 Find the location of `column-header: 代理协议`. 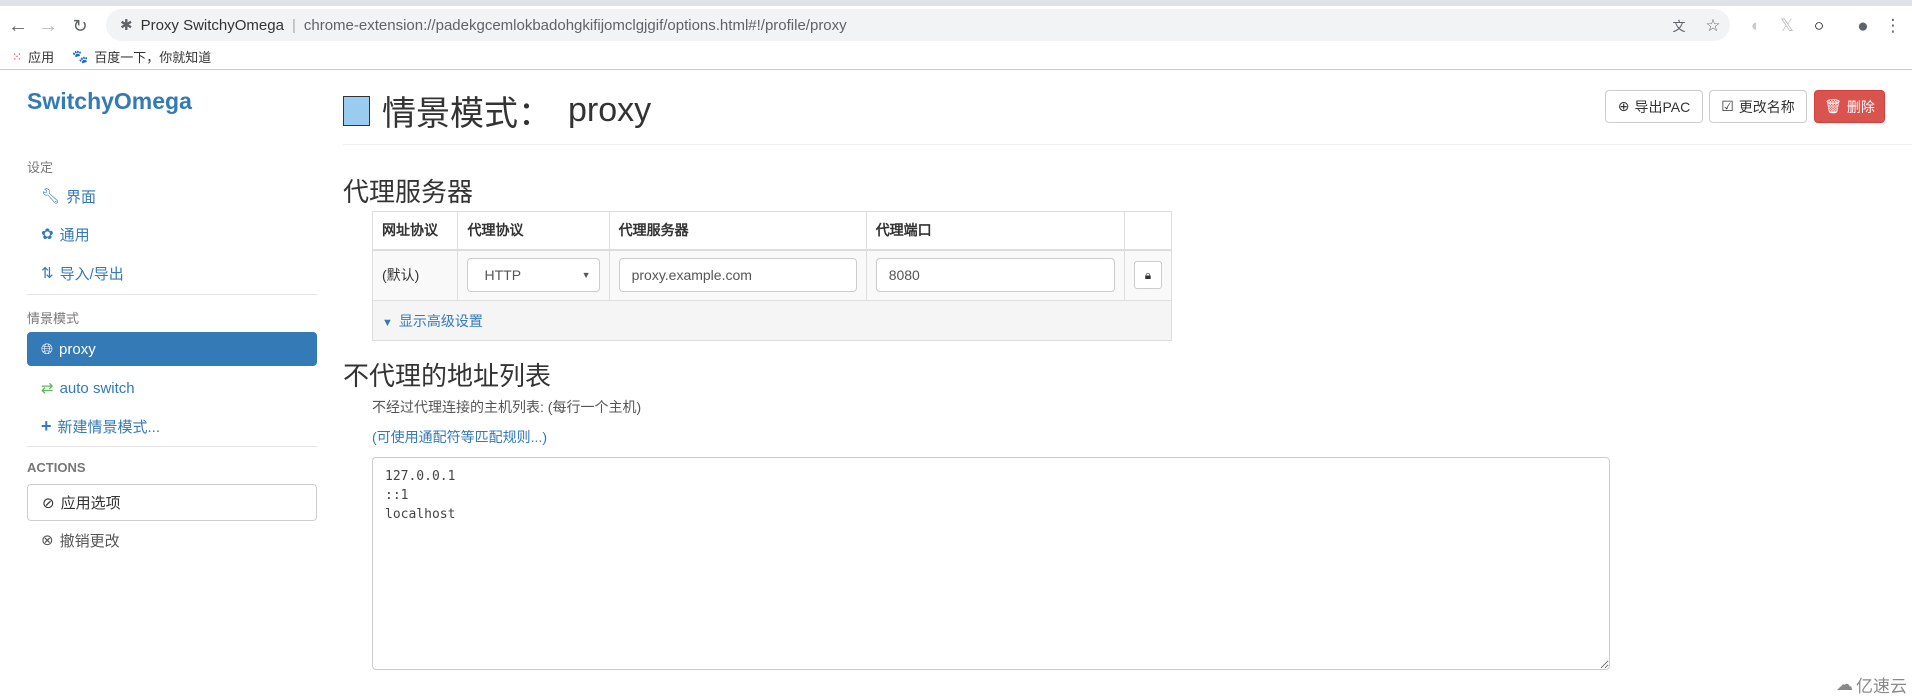

column-header: 代理协议 is located at coordinates (533, 231).